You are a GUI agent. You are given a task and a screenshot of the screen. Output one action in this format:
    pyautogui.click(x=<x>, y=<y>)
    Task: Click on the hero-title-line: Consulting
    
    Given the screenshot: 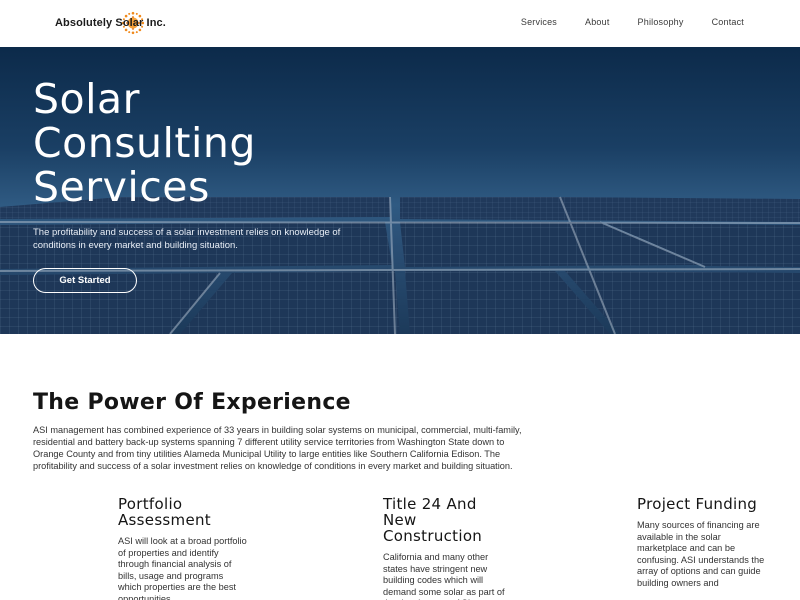 What is the action you would take?
    pyautogui.click(x=144, y=143)
    